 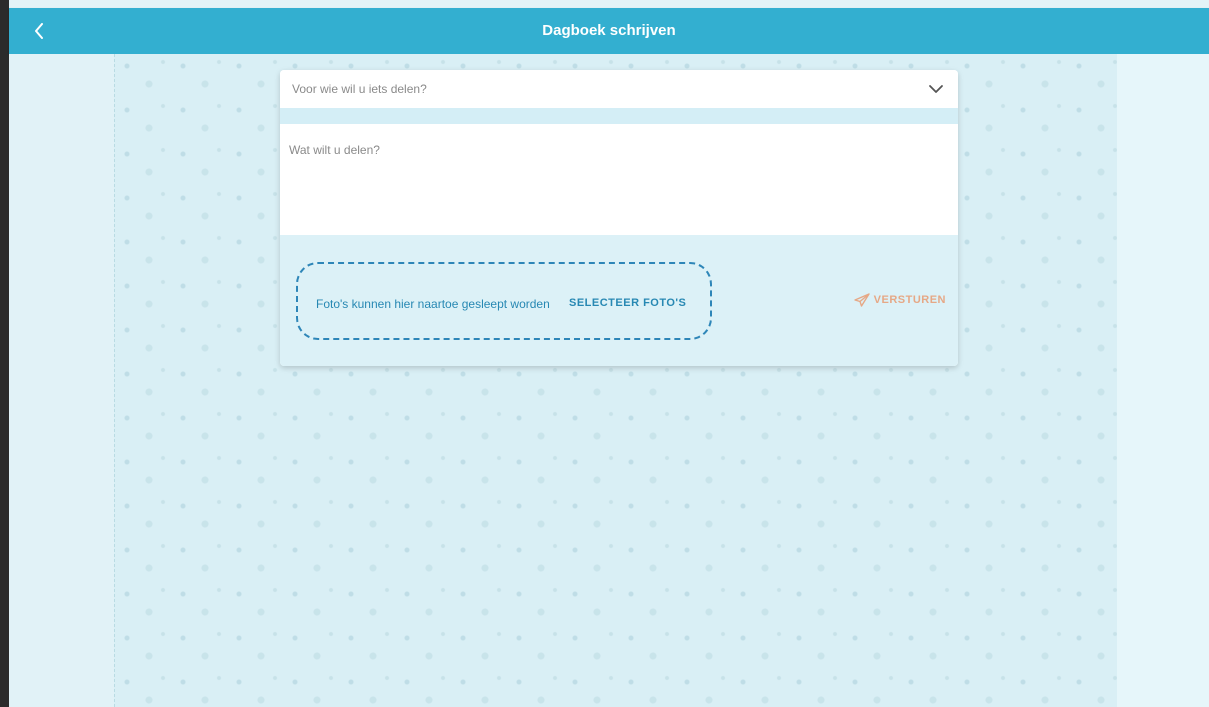 I want to click on send-label: VERSTUREN, so click(x=909, y=300).